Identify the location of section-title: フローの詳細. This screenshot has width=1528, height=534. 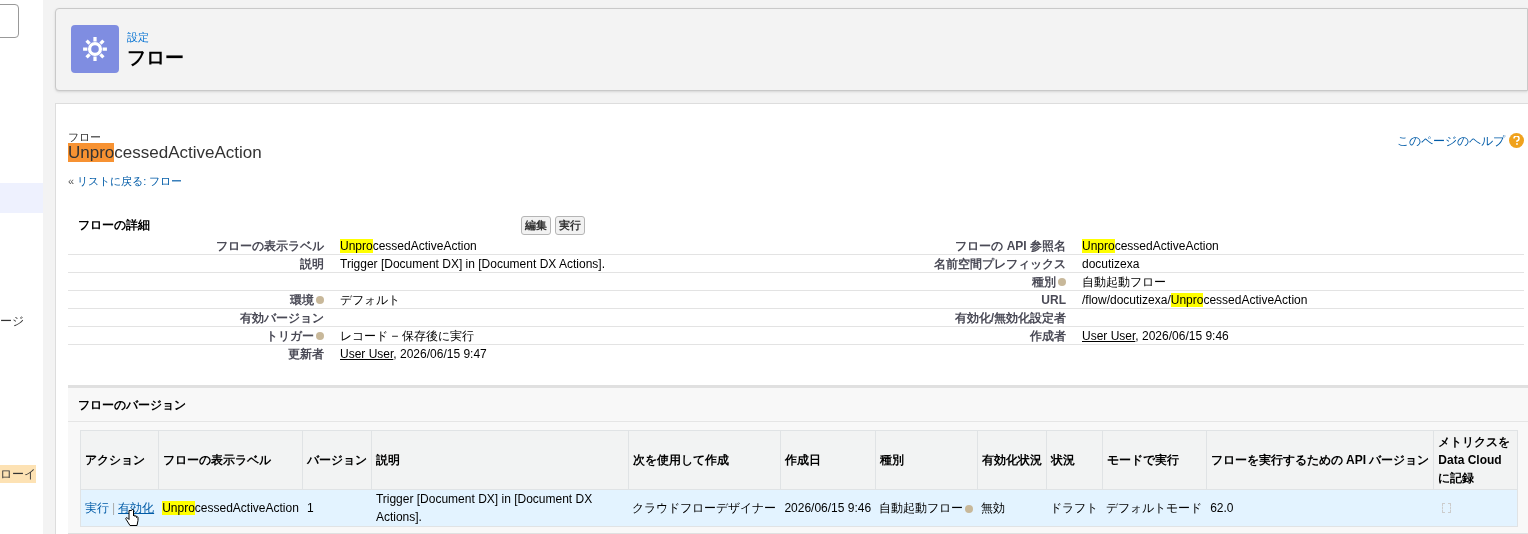
(114, 225).